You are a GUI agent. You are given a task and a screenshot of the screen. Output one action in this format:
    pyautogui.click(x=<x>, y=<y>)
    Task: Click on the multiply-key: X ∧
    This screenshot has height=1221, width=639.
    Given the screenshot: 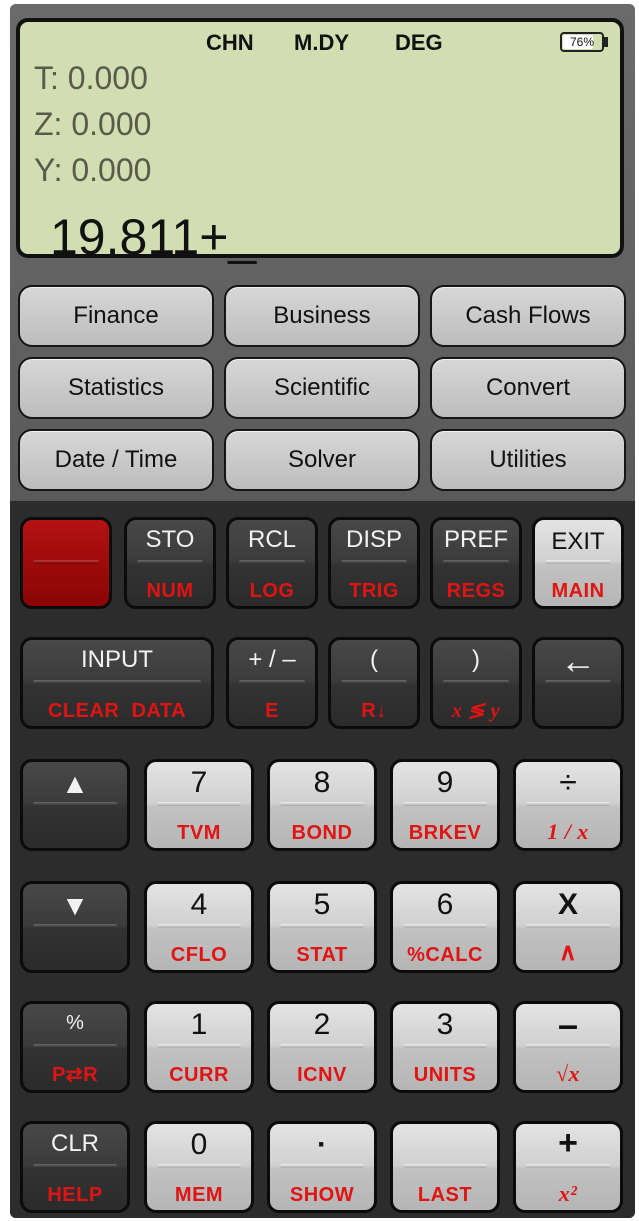 What is the action you would take?
    pyautogui.click(x=568, y=927)
    